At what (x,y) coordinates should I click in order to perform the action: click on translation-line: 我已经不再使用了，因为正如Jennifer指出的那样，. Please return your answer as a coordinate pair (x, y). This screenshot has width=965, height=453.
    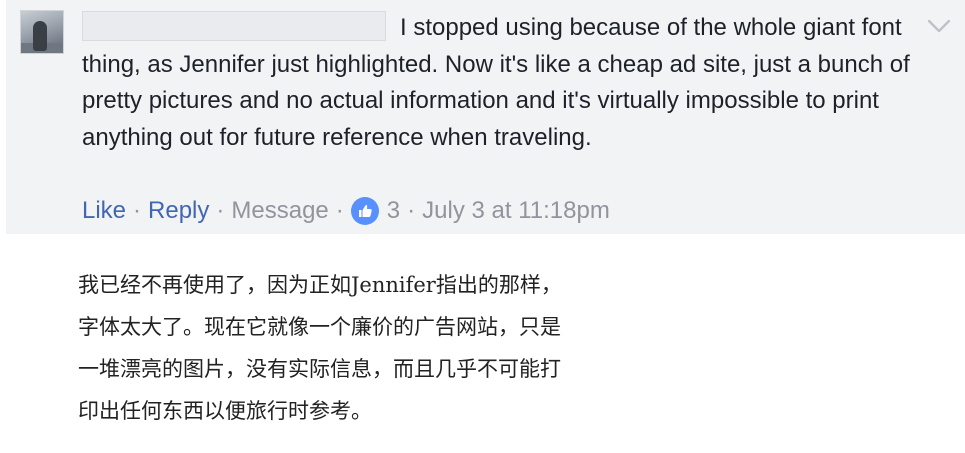
    Looking at the image, I should click on (320, 285).